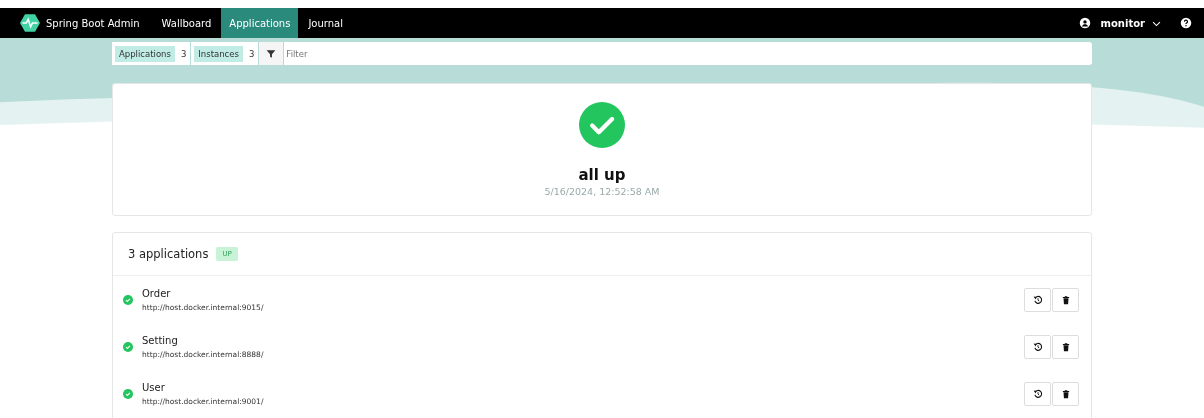 The width and height of the screenshot is (1204, 418). I want to click on user-menu: monitor, so click(1131, 23).